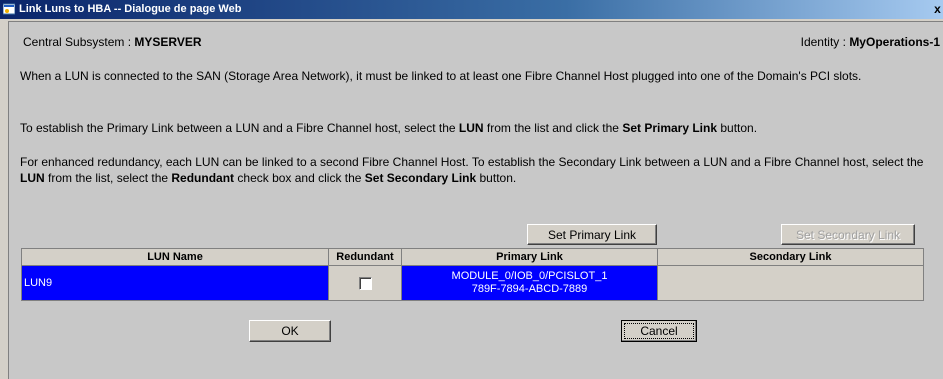 The width and height of the screenshot is (943, 379). I want to click on window-title: Link Luns to HBA -- Dialogue de page Web, so click(130, 9).